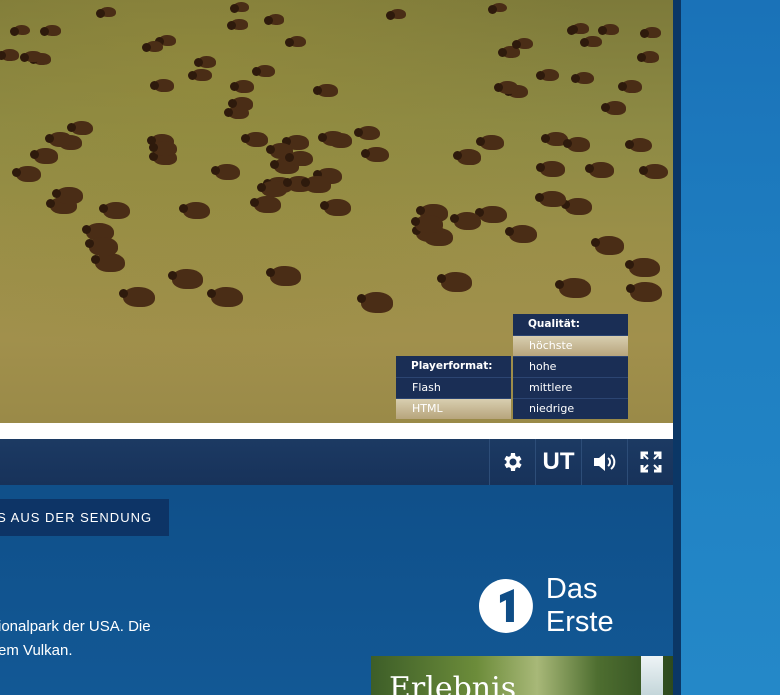  I want to click on subtitles-button: UT, so click(558, 462).